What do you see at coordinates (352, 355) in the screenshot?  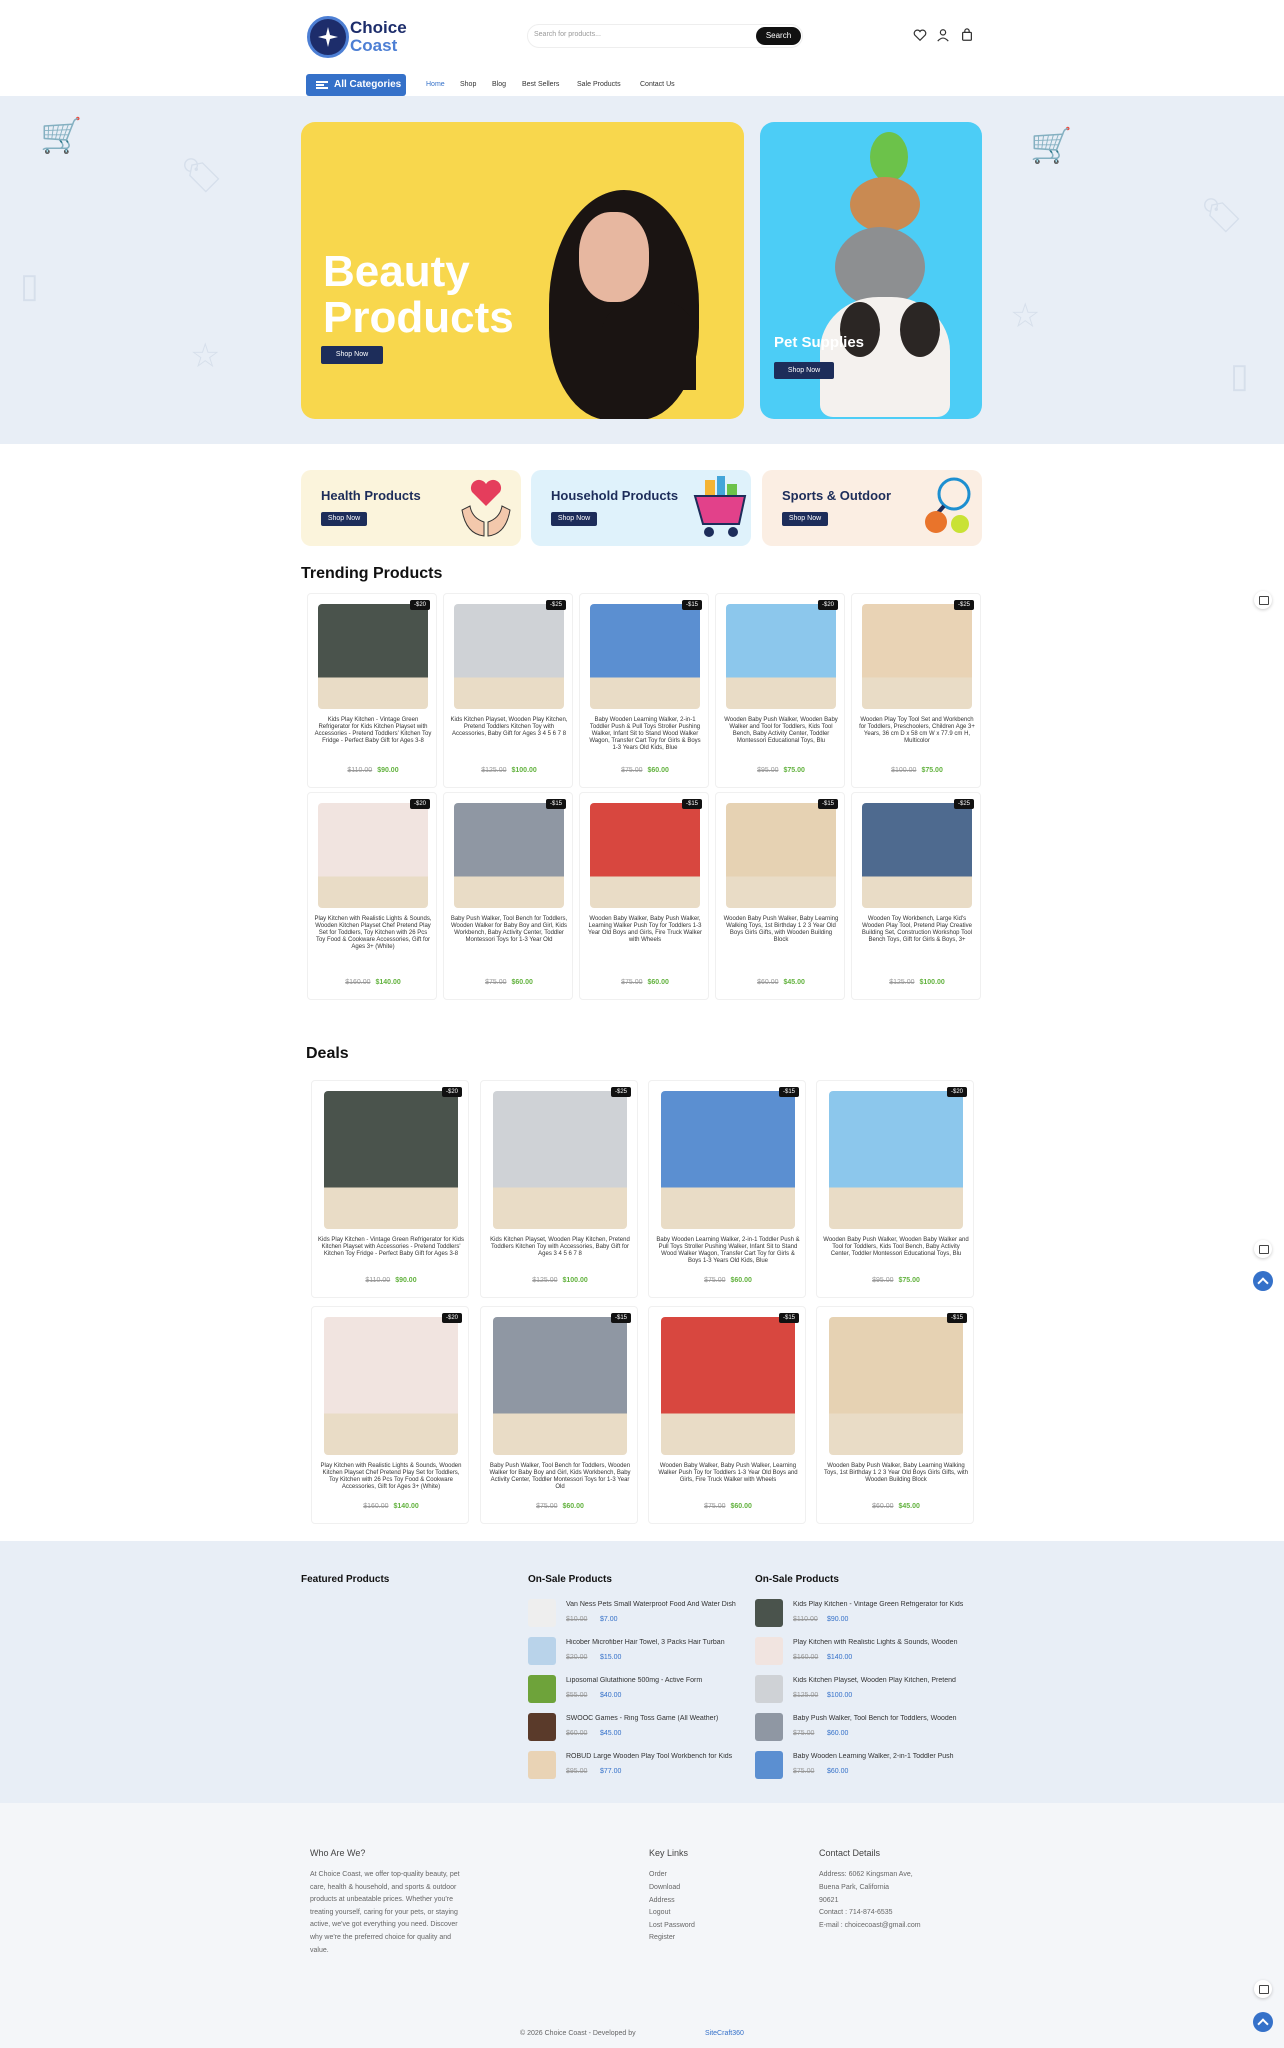 I see `beauty-shop-now-button: Shop Now` at bounding box center [352, 355].